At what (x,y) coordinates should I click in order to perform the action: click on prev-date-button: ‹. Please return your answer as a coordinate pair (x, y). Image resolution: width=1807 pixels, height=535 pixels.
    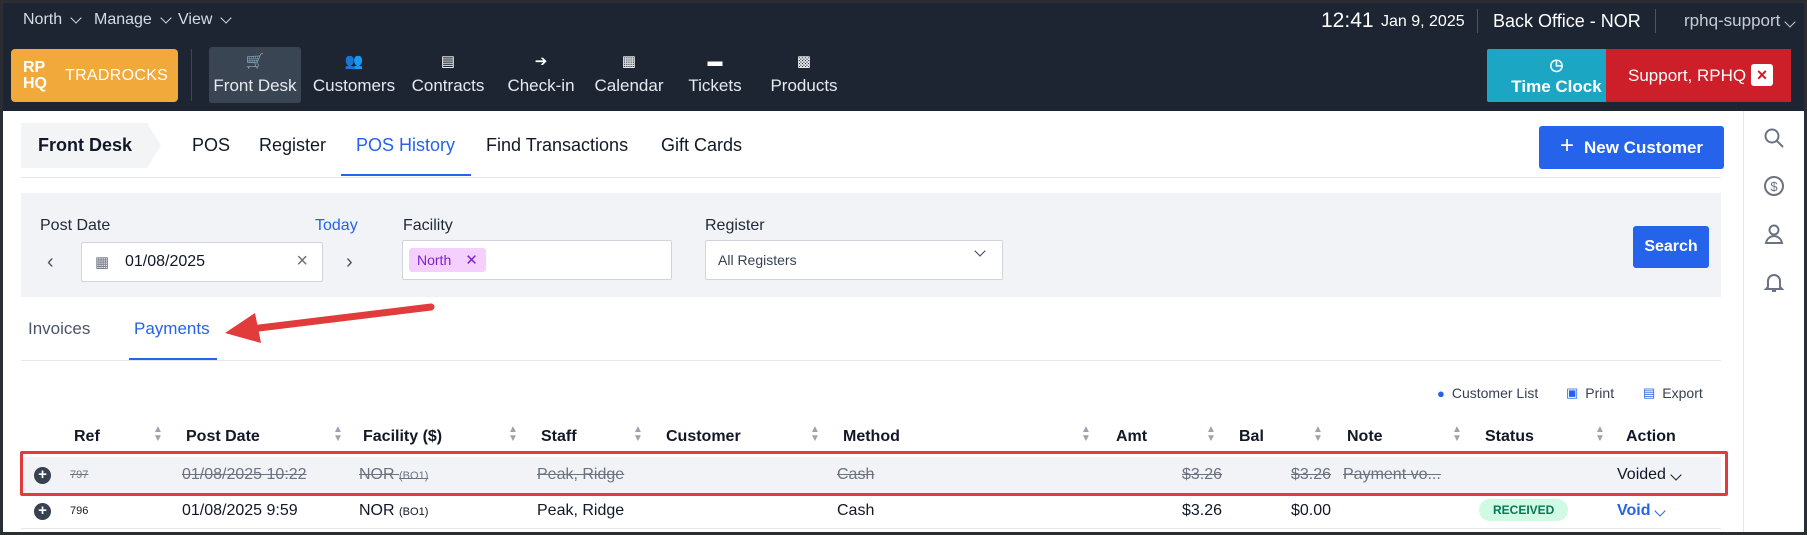
    Looking at the image, I should click on (50, 262).